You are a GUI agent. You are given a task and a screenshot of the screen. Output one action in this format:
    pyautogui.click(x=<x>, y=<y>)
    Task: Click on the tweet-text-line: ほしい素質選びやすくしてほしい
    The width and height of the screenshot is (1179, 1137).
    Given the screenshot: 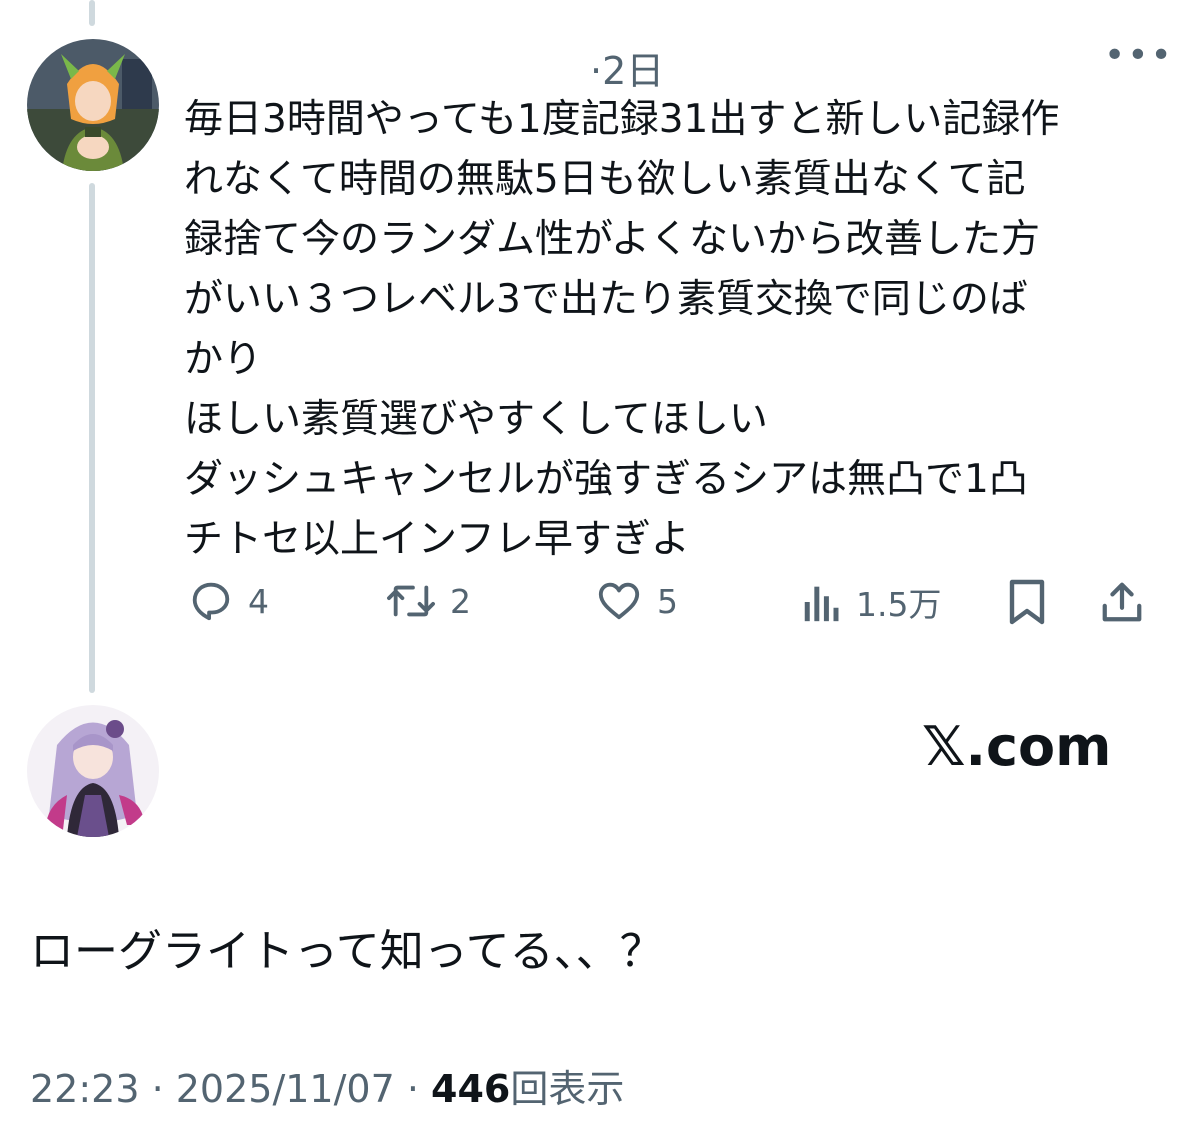 What is the action you would take?
    pyautogui.click(x=476, y=419)
    